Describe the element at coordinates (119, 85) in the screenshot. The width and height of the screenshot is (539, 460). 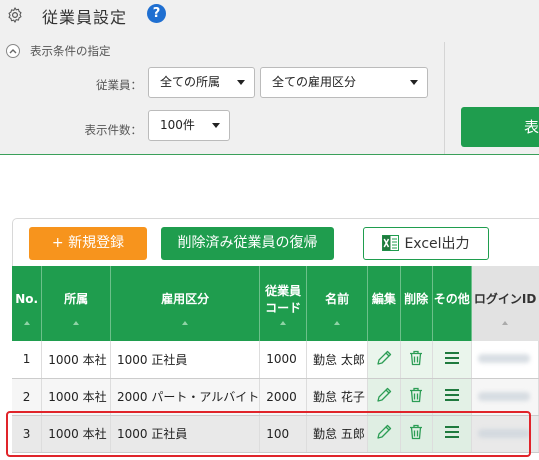
I see `employee-label: 従業員：` at that location.